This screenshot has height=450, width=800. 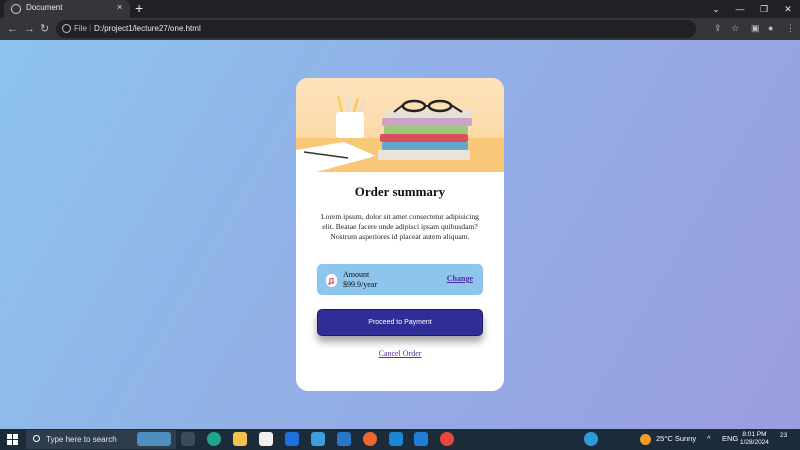 I want to click on order-summary-title: Order summary, so click(x=400, y=191).